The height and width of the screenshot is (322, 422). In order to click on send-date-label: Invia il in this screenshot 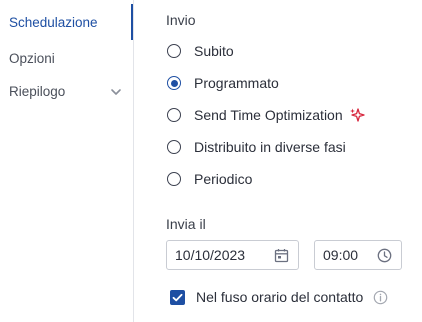, I will do `click(186, 224)`.